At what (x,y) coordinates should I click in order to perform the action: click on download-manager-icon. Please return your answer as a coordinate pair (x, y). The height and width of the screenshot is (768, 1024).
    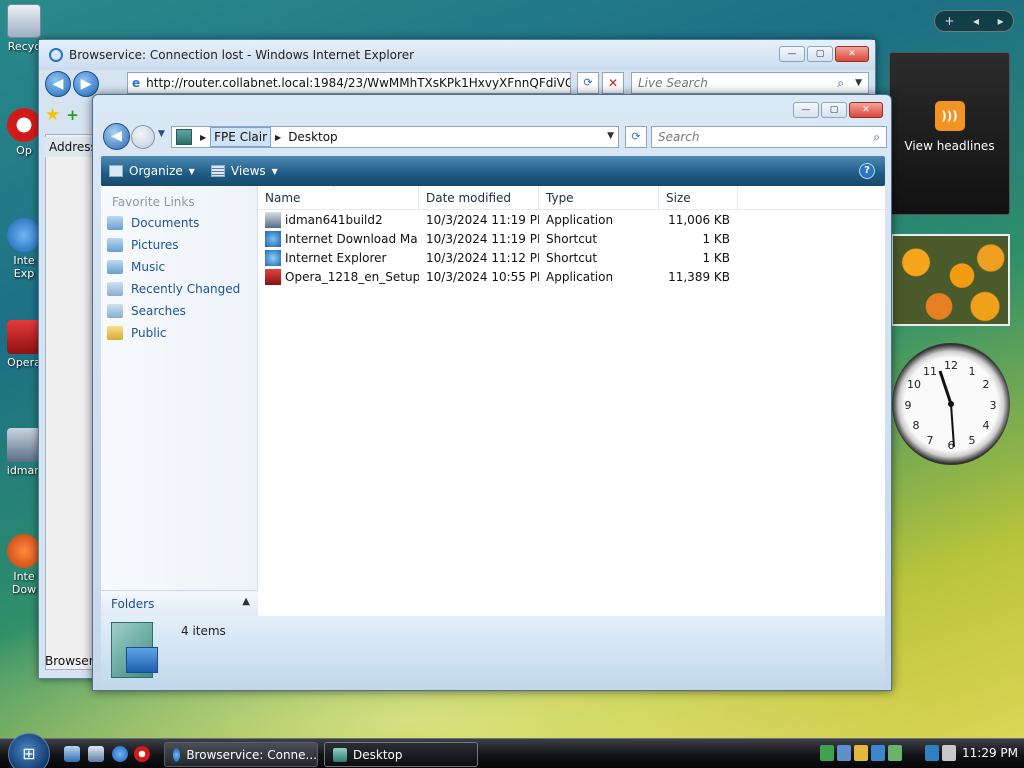
    Looking at the image, I should click on (878, 753).